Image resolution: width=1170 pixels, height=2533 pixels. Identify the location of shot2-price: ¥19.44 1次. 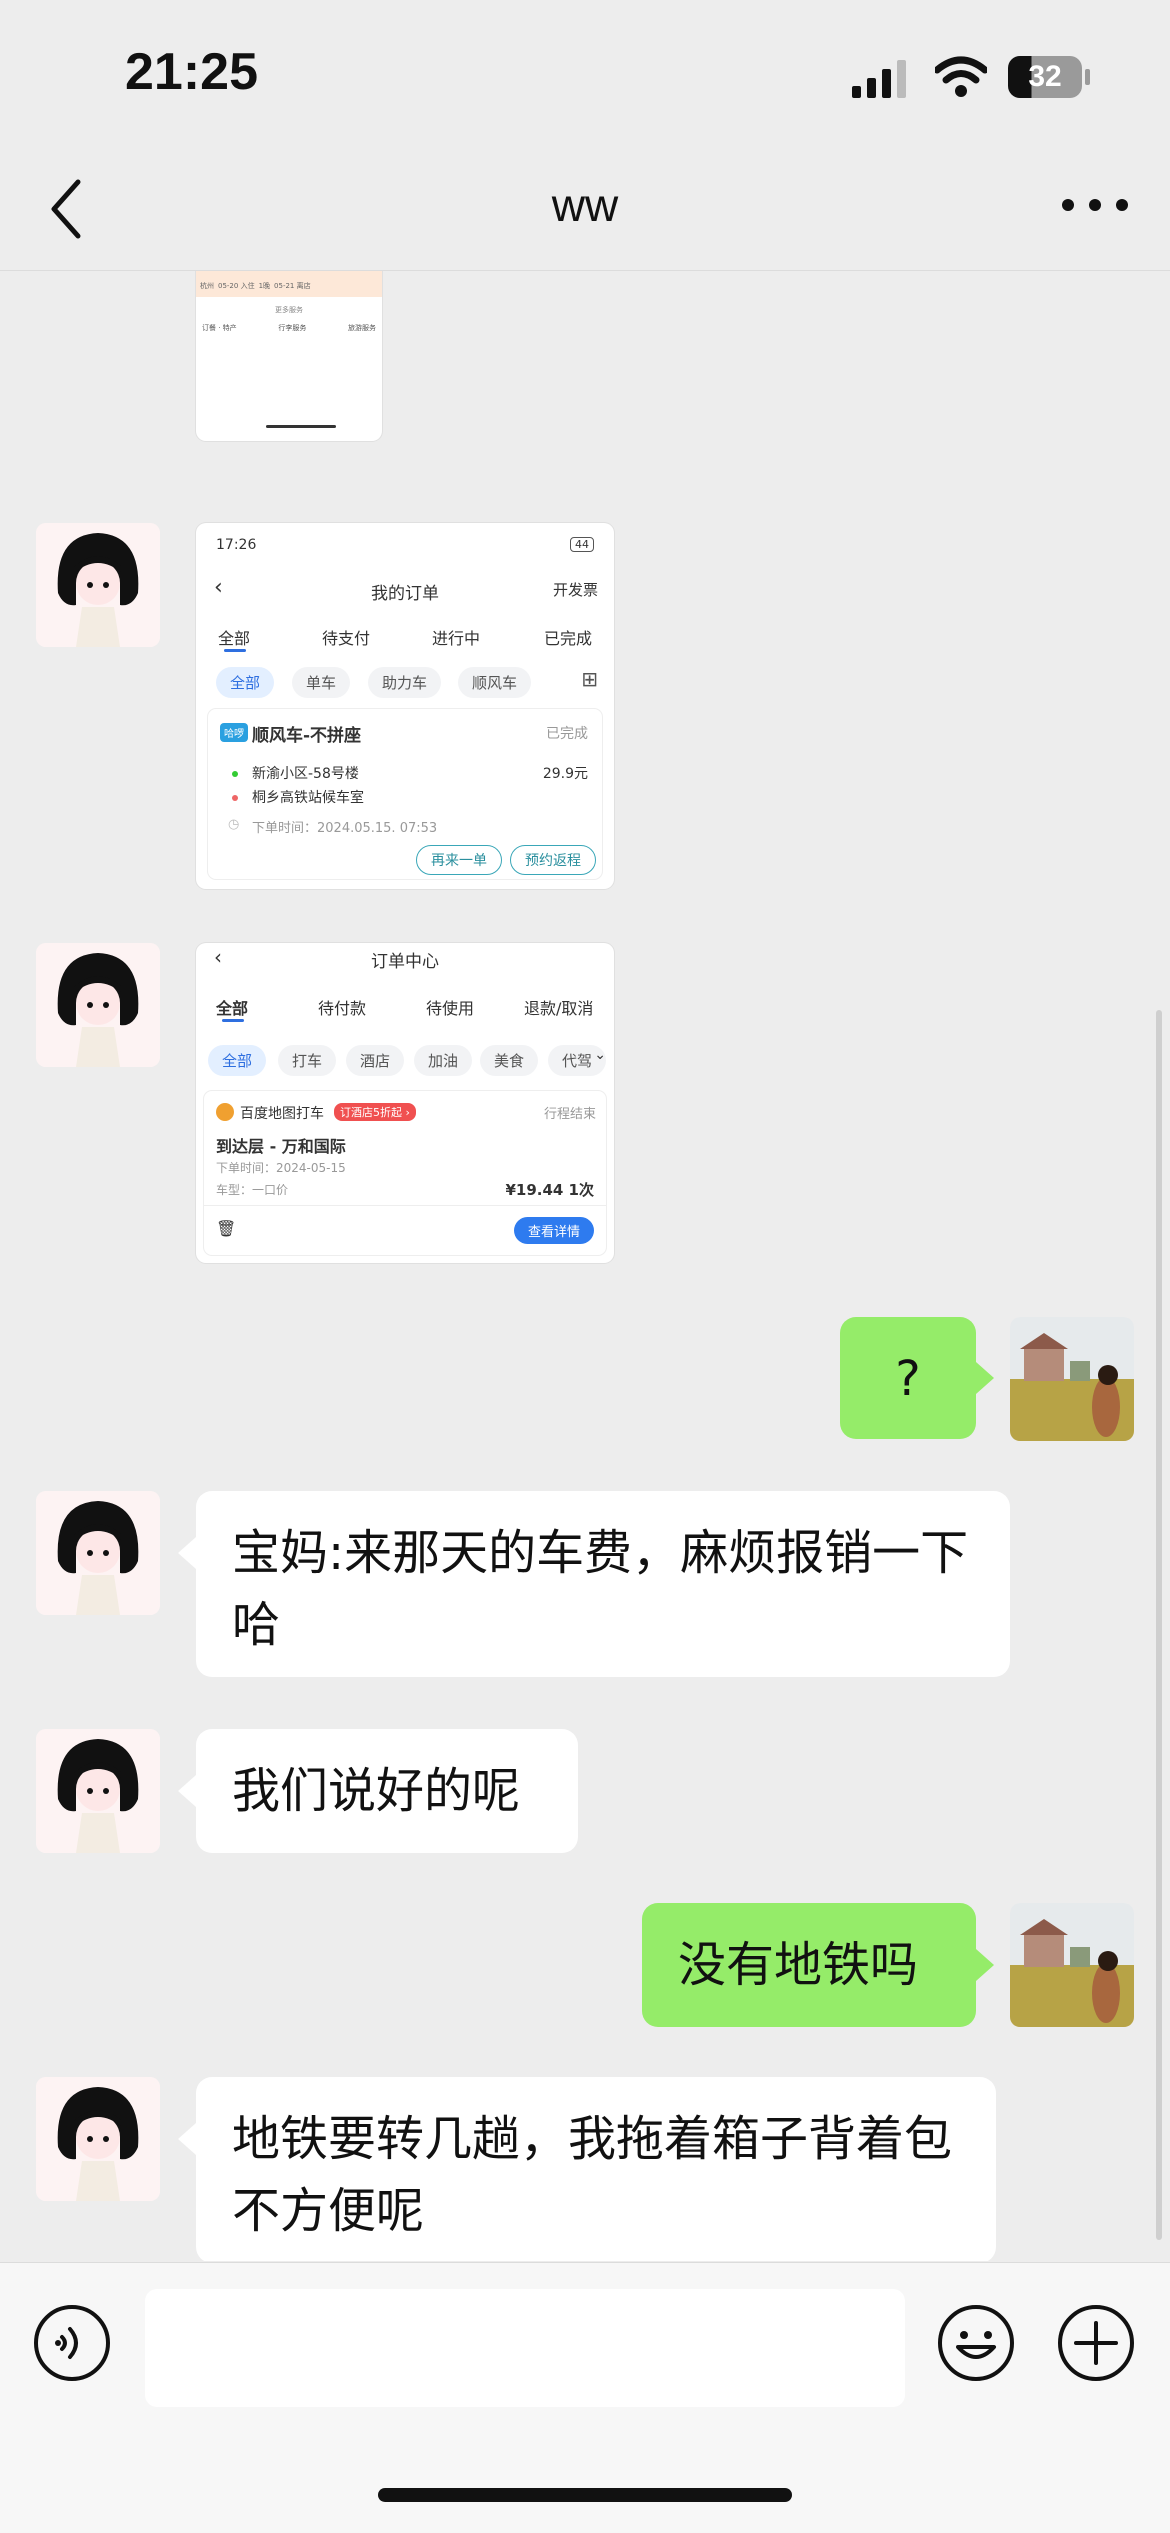
(549, 1190).